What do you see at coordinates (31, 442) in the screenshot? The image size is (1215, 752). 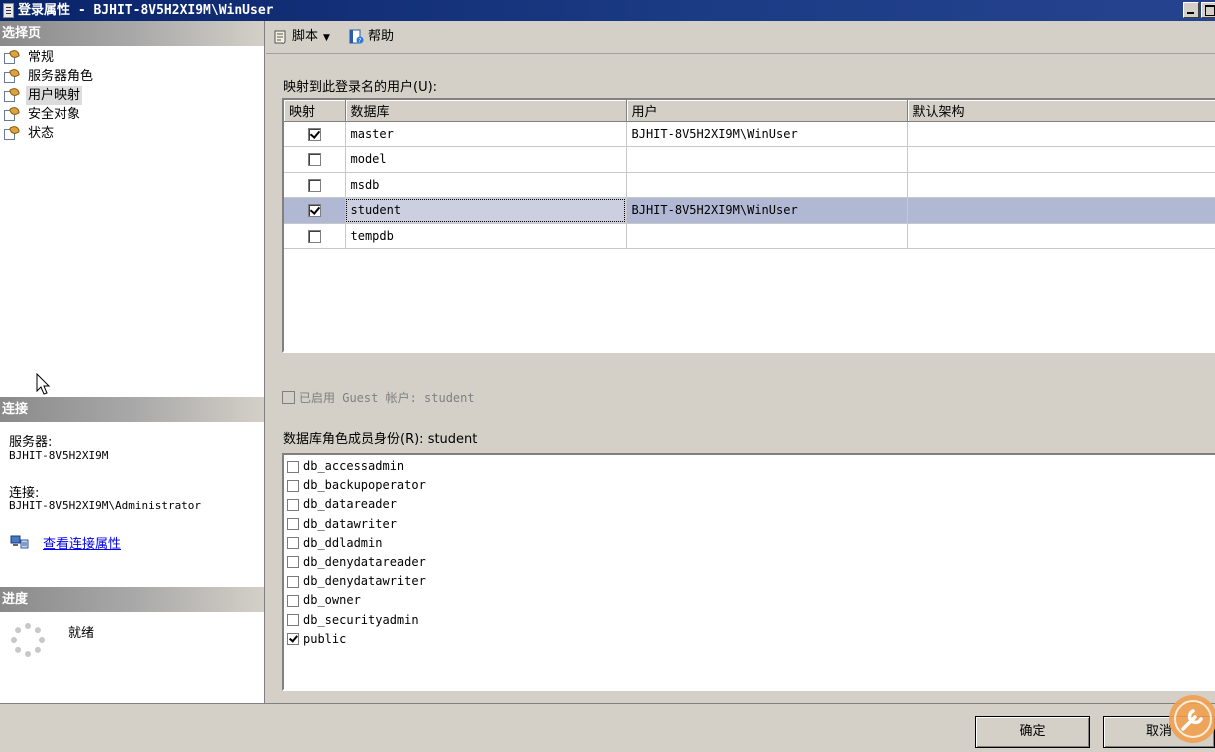 I see `server-label: 服务器:` at bounding box center [31, 442].